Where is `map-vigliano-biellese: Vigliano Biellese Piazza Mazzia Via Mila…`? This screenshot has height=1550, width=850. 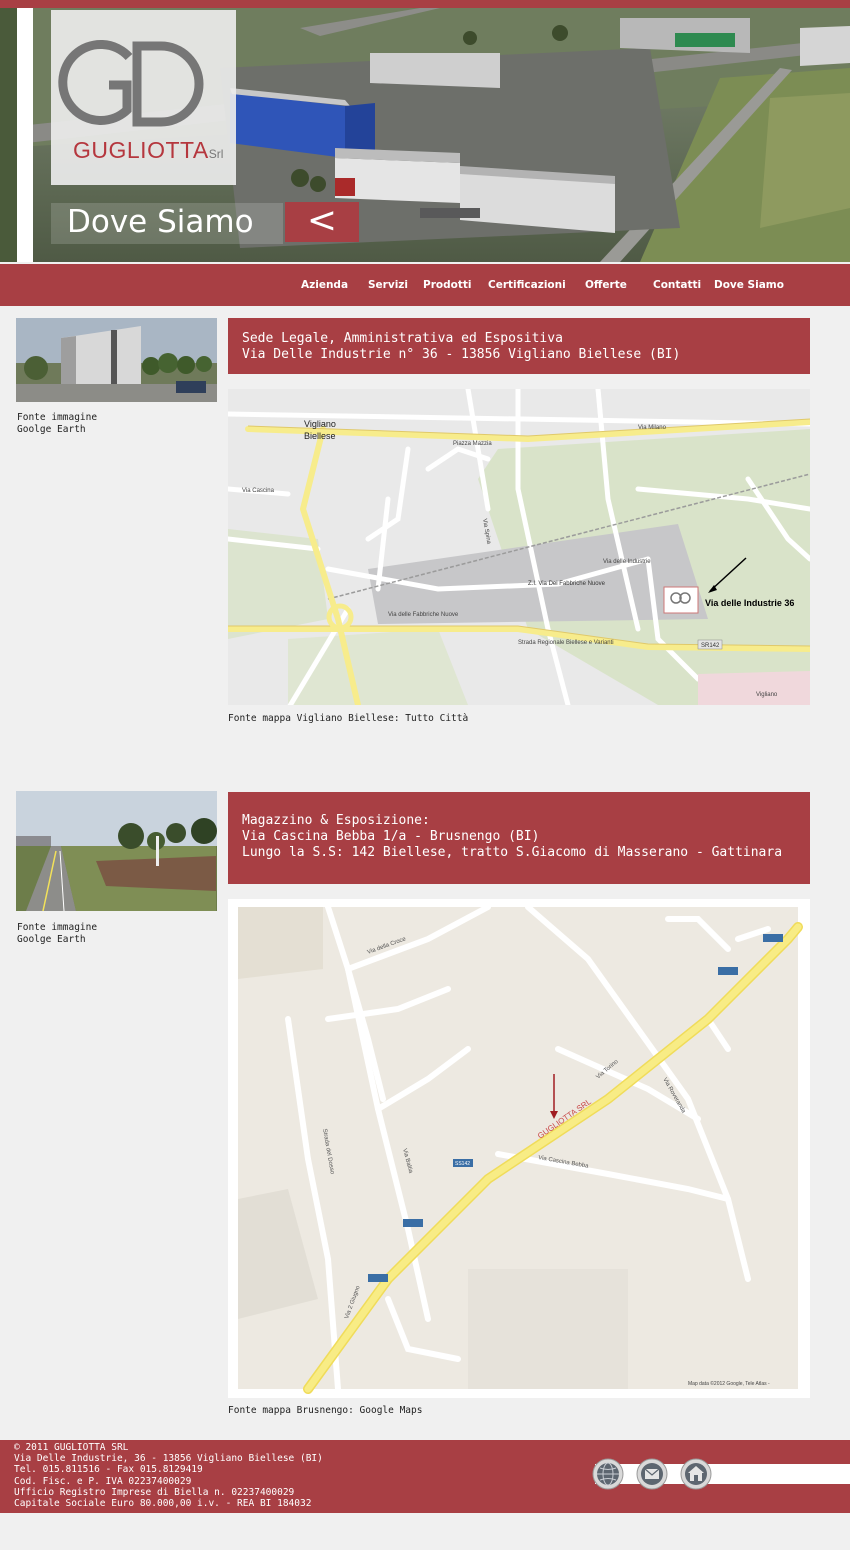 map-vigliano-biellese: Vigliano Biellese Piazza Mazzia Via Mila… is located at coordinates (519, 547).